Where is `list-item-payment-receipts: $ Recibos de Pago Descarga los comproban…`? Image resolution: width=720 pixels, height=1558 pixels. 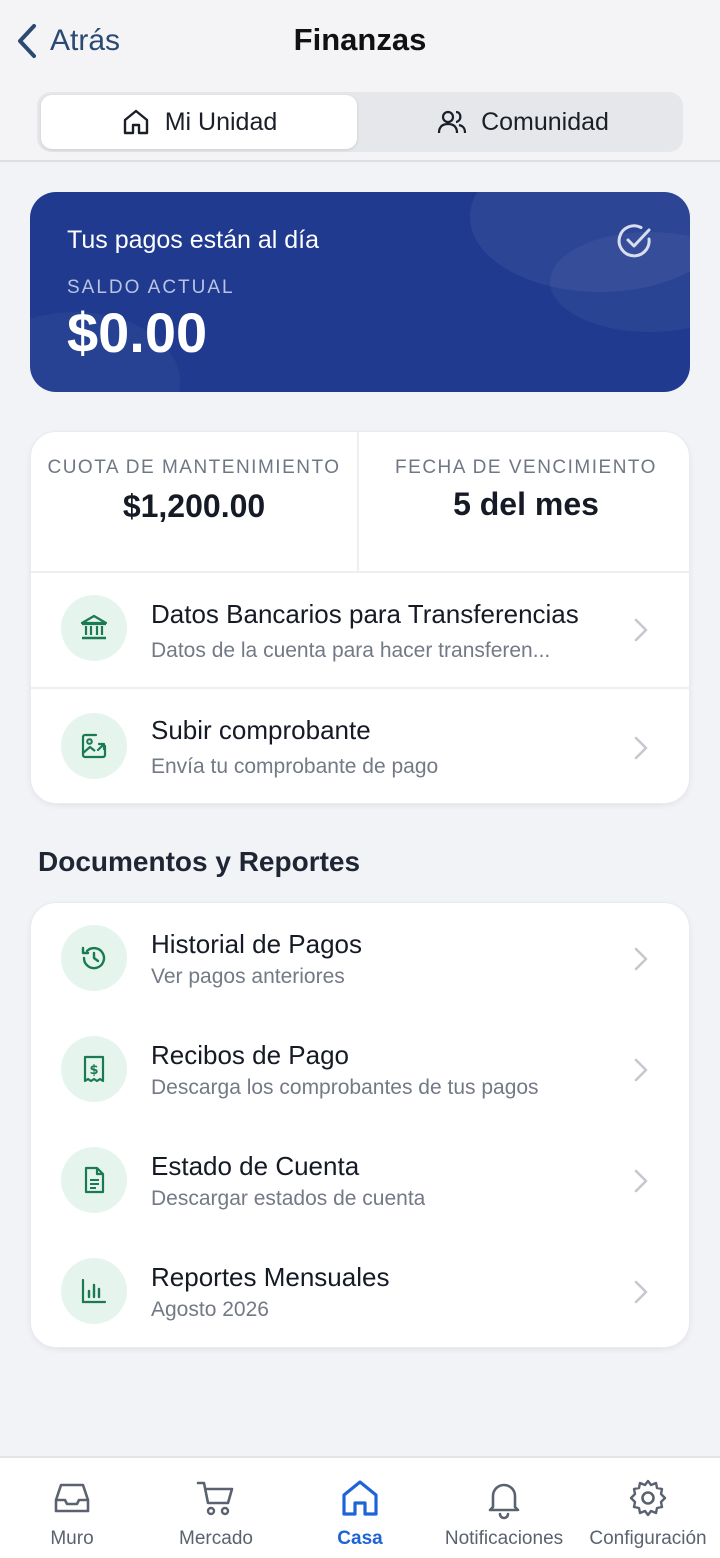
list-item-payment-receipts: $ Recibos de Pago Descarga los comproban… is located at coordinates (361, 1069).